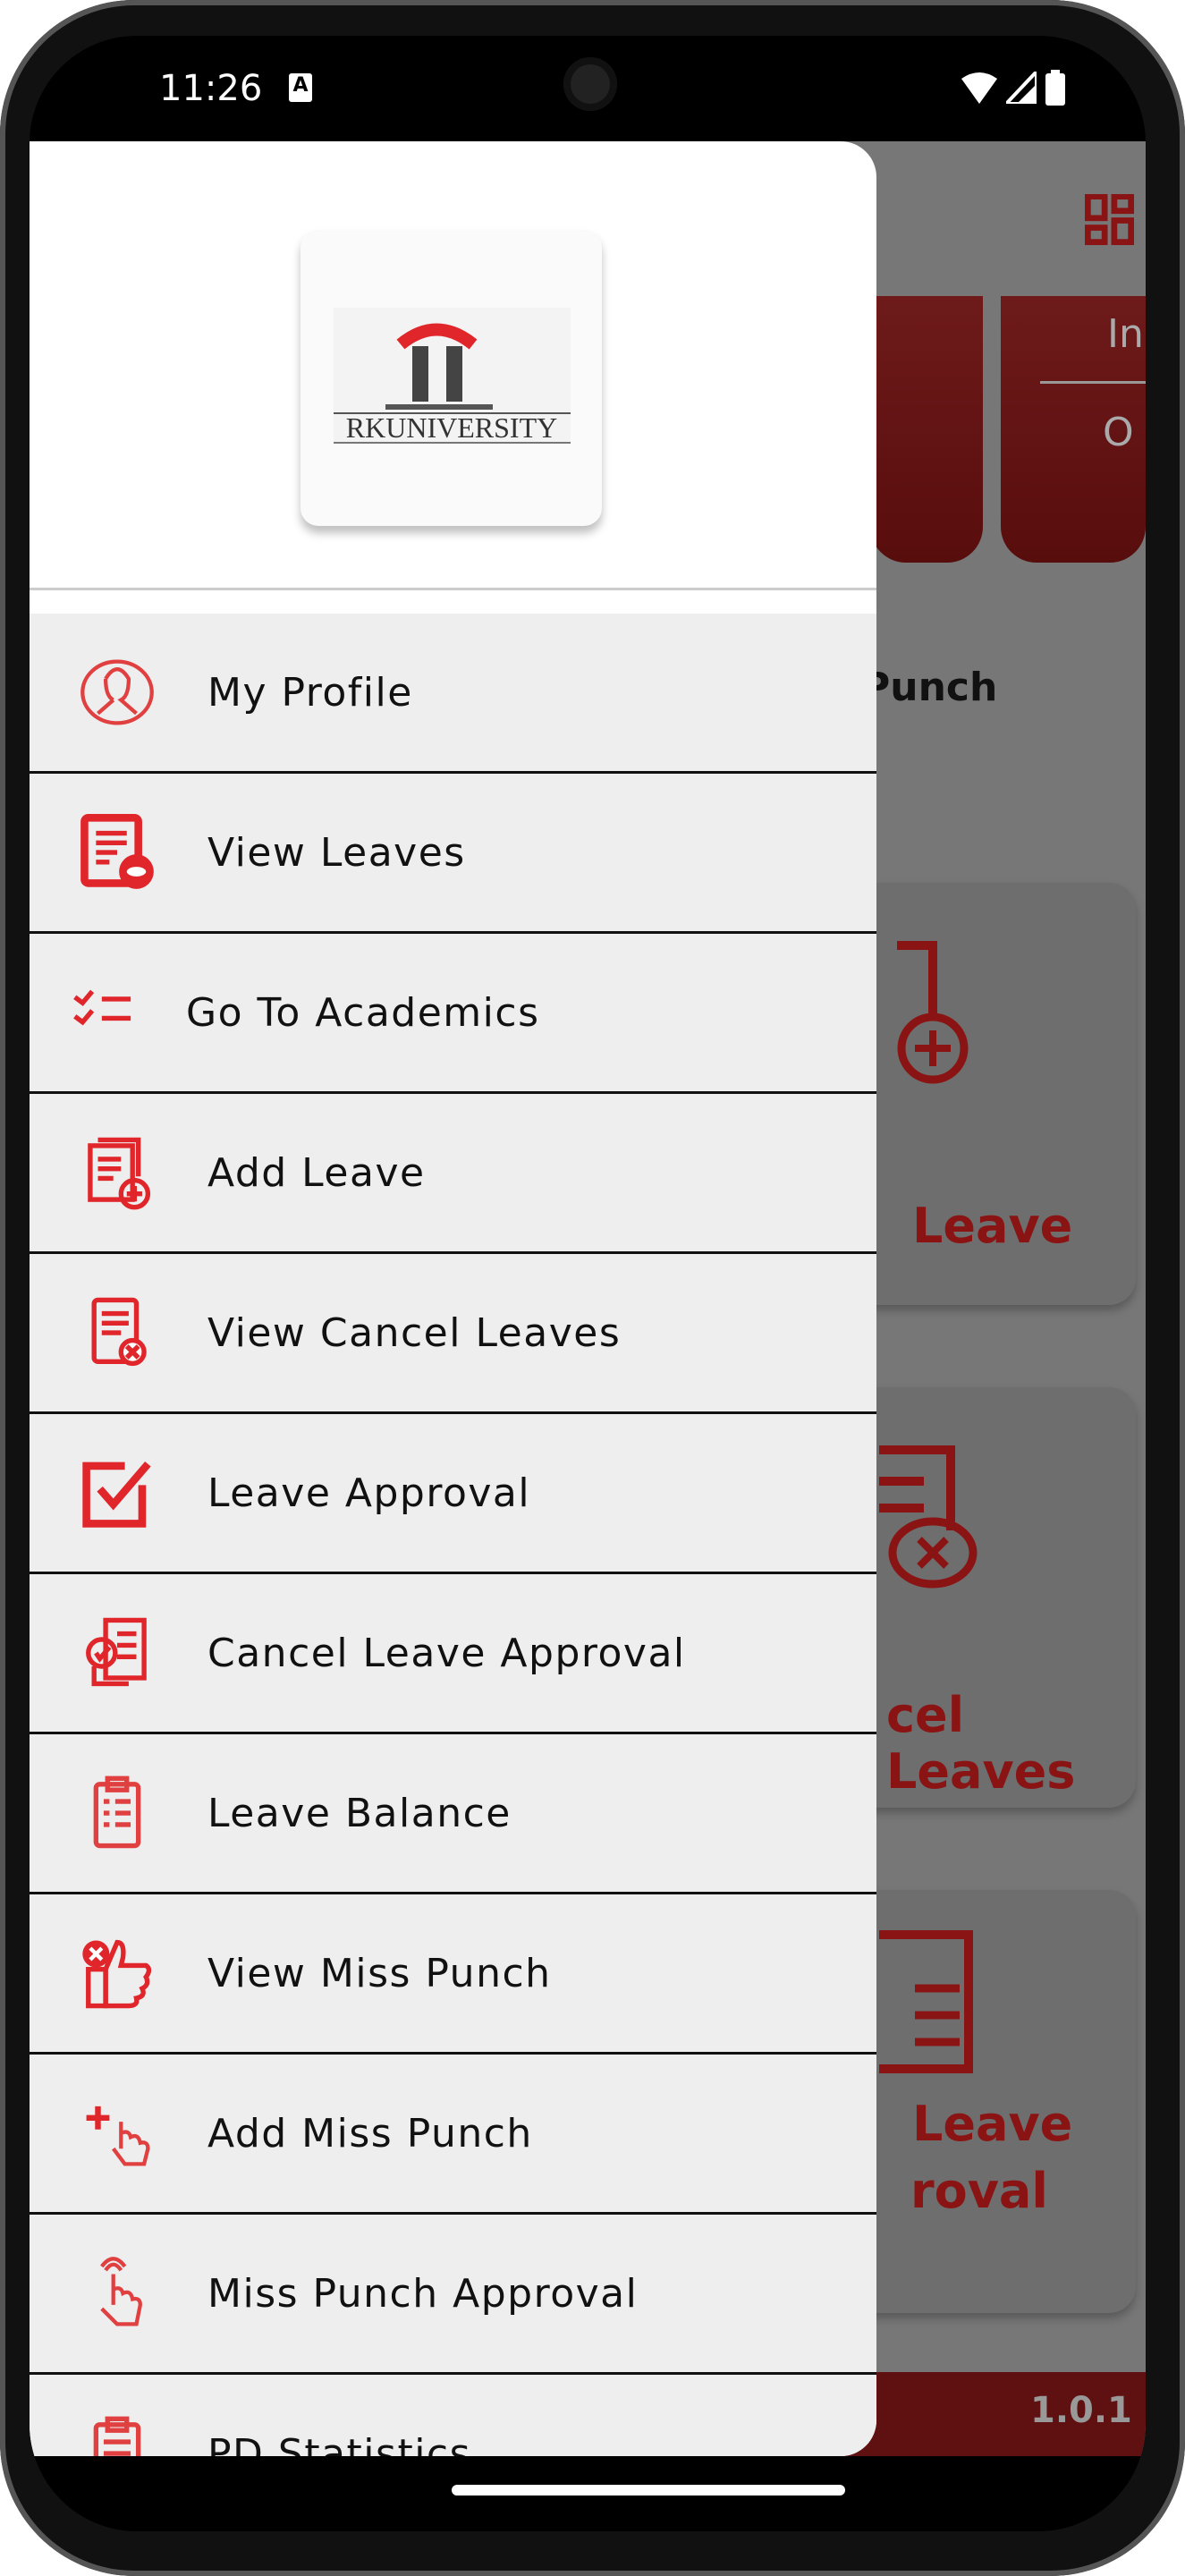  I want to click on menu-item-label: View Cancel Leaves, so click(414, 1332).